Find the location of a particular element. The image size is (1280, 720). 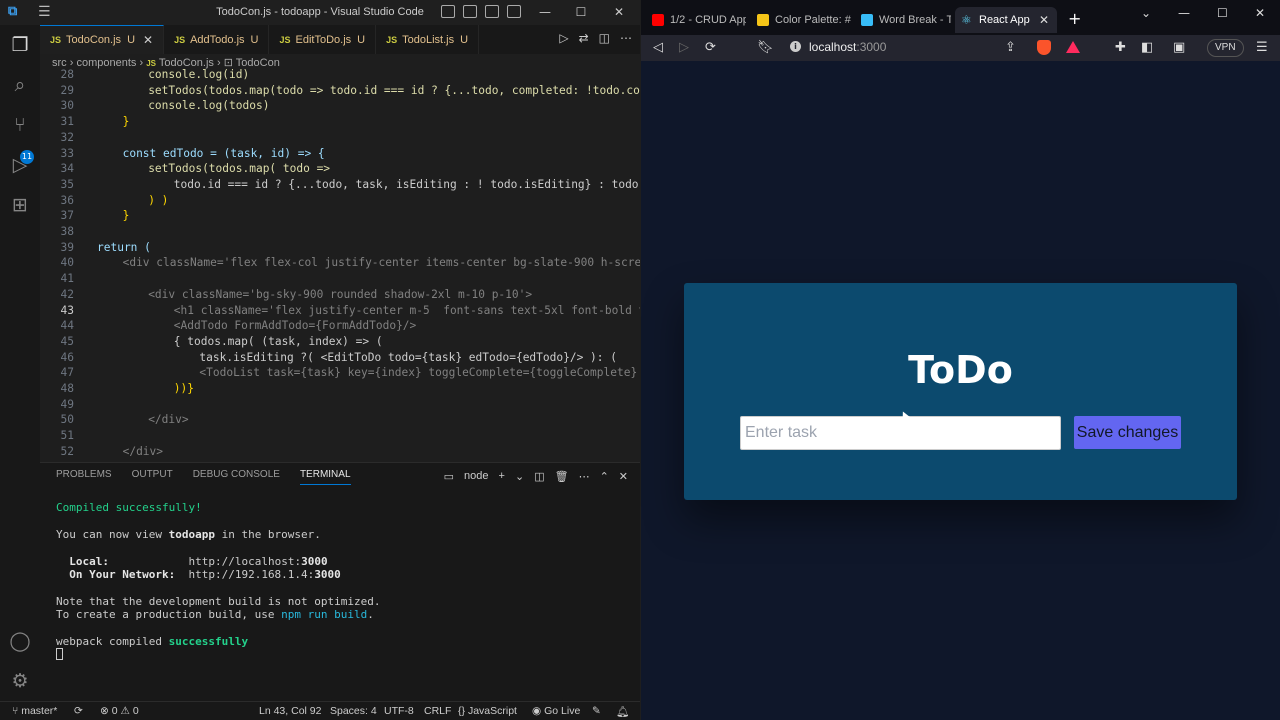

share-icon: ⇪ is located at coordinates (1010, 48).